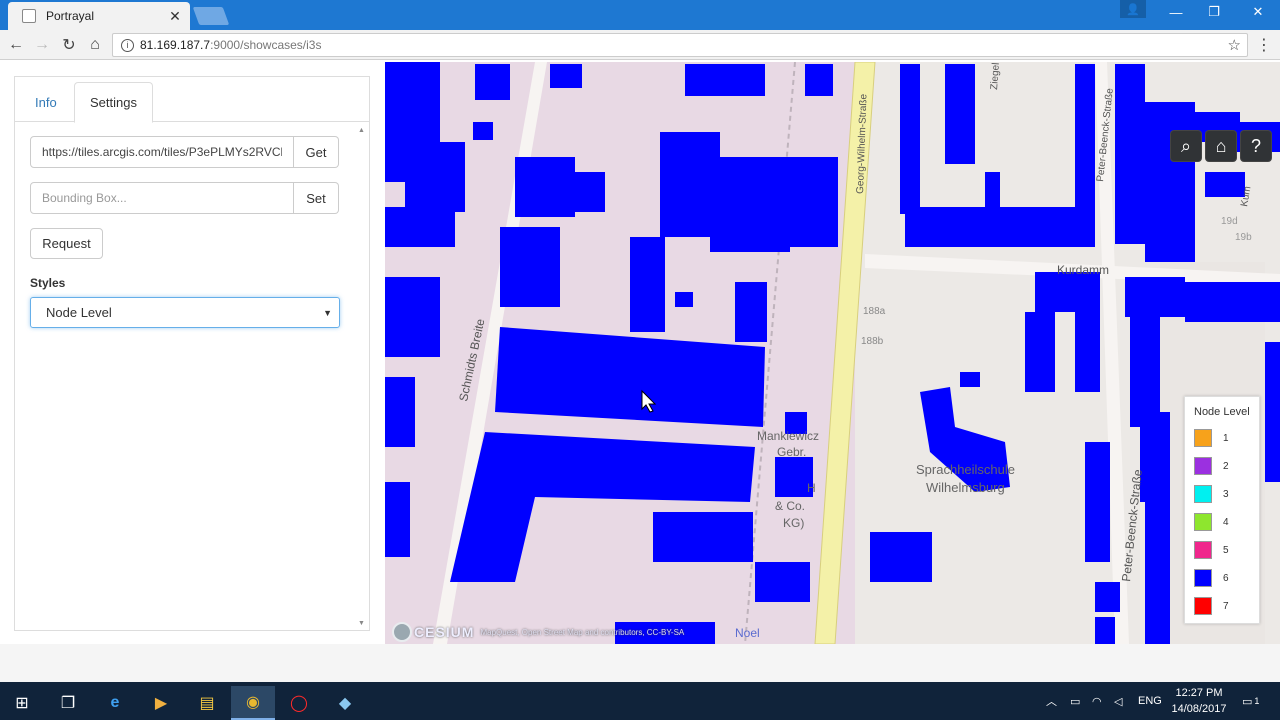 The height and width of the screenshot is (720, 1280). I want to click on legend-item: 6, so click(1211, 578).